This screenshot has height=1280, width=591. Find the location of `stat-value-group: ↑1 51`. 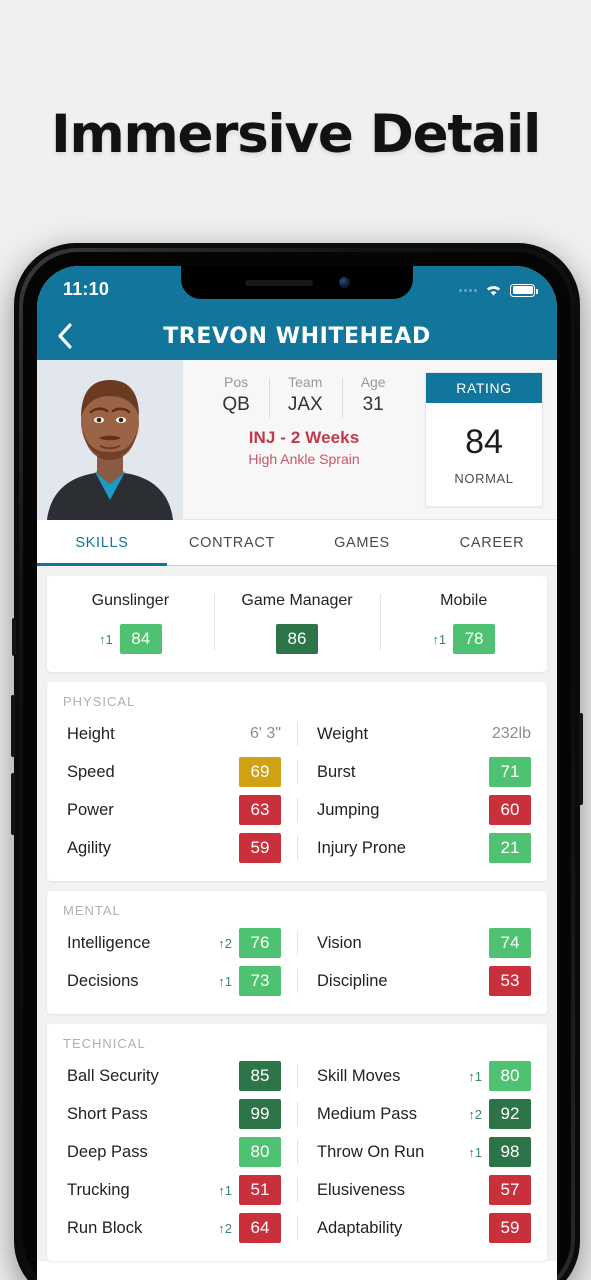

stat-value-group: ↑1 51 is located at coordinates (249, 1190).